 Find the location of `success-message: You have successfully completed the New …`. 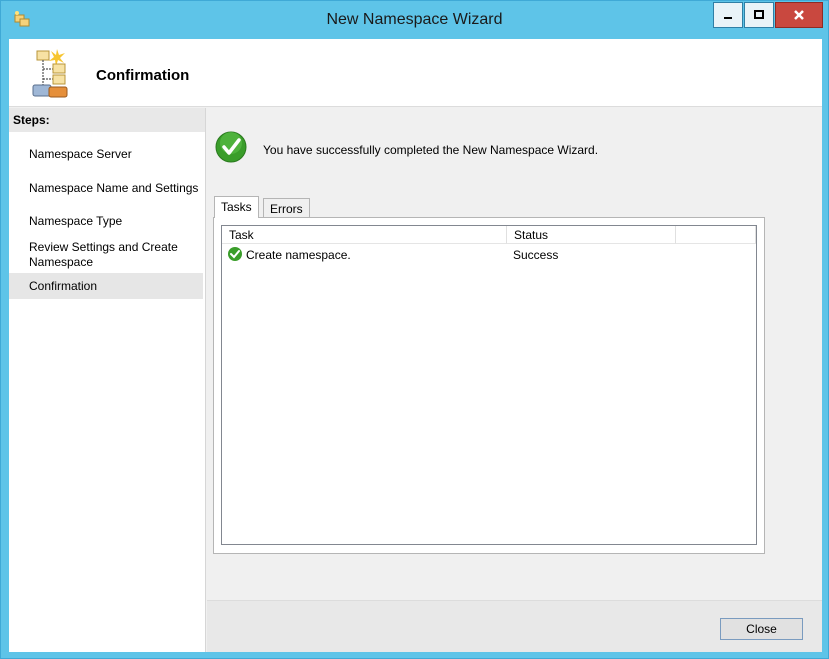

success-message: You have successfully completed the New … is located at coordinates (431, 150).